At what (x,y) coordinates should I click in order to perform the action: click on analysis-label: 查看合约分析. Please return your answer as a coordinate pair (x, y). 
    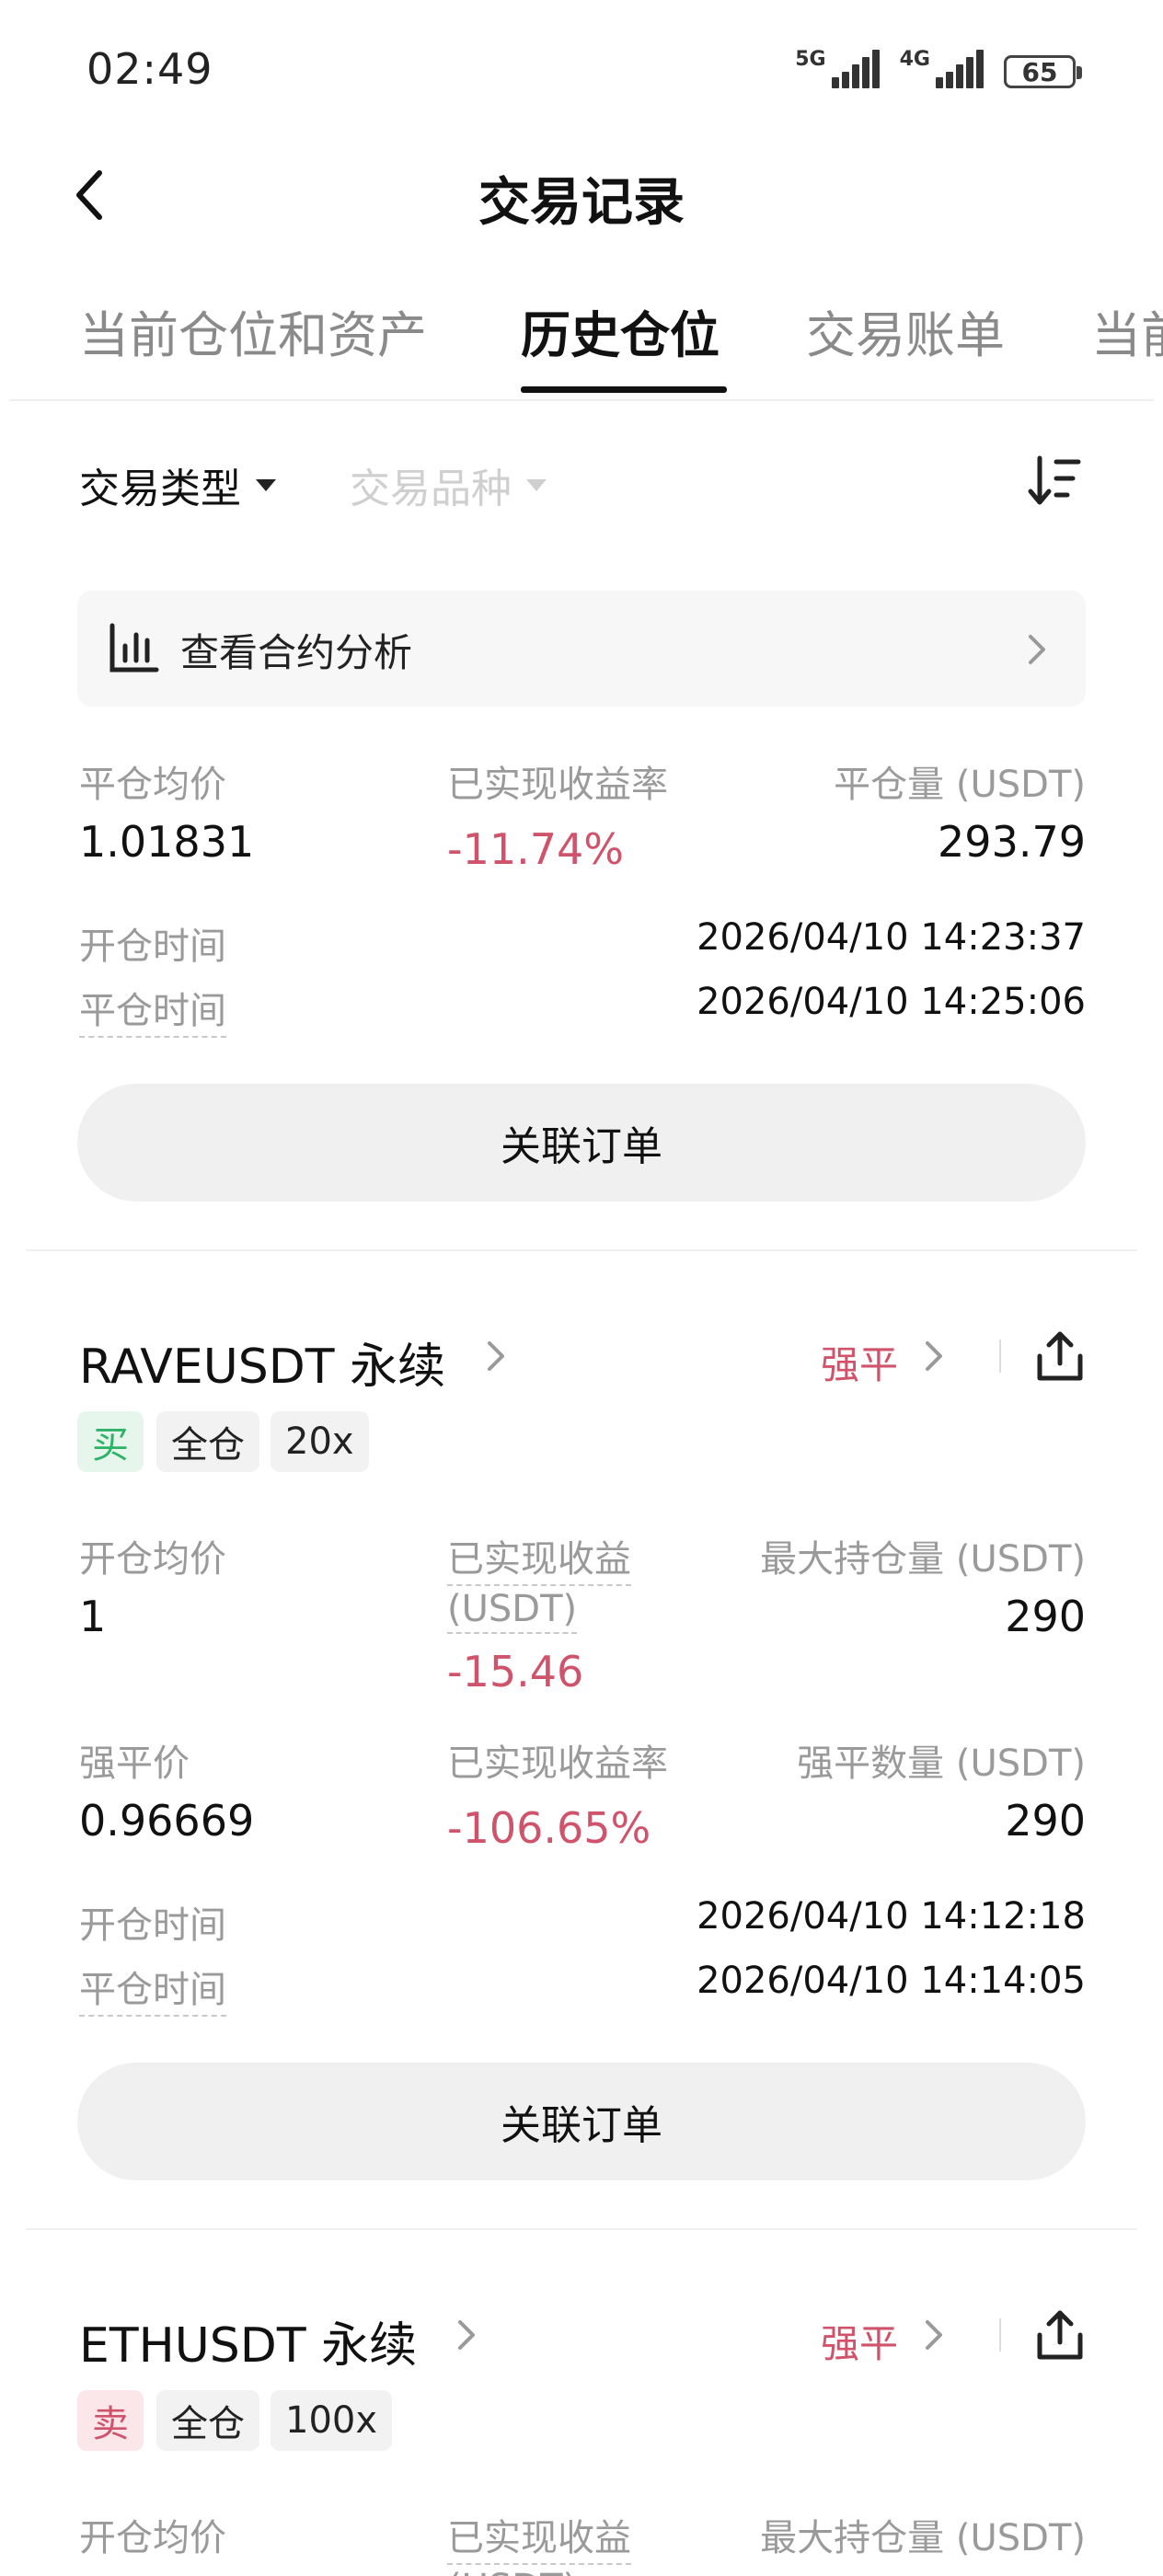
    Looking at the image, I should click on (296, 652).